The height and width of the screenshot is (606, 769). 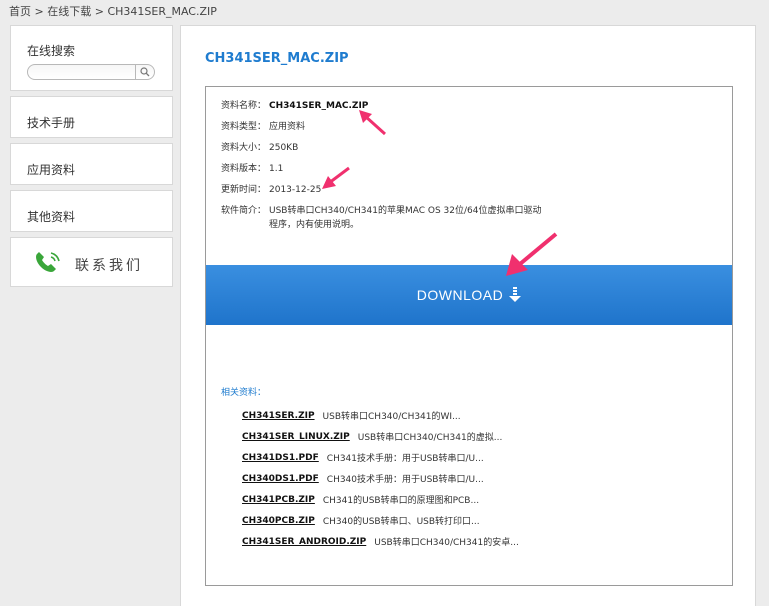 I want to click on sidebar-item-other: 其他资料, so click(x=91, y=211).